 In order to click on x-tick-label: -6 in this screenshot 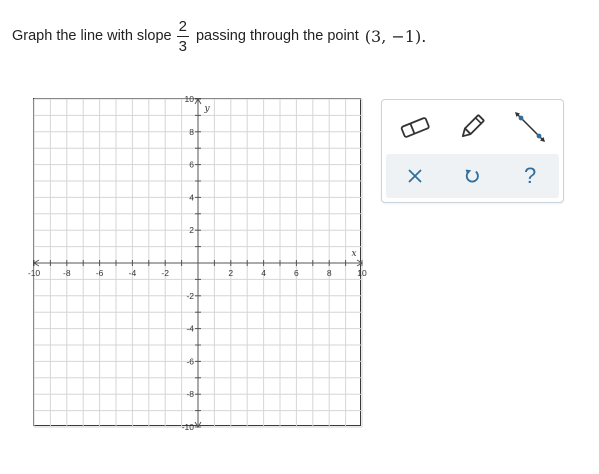, I will do `click(100, 273)`.